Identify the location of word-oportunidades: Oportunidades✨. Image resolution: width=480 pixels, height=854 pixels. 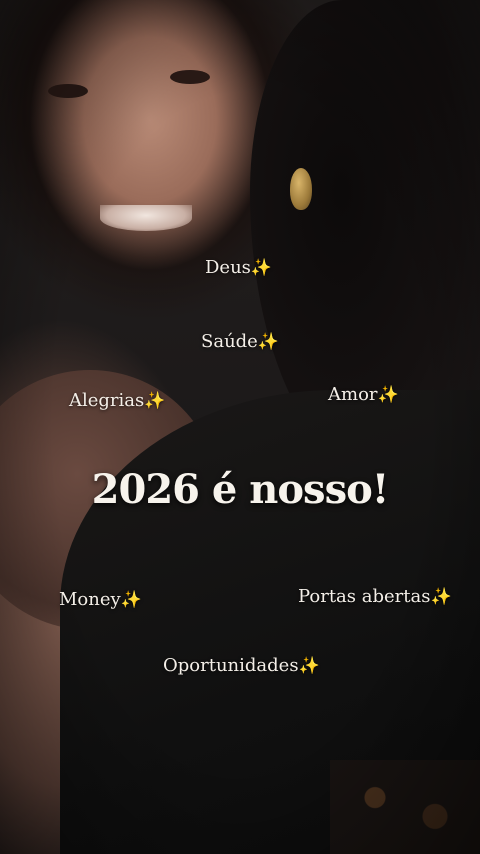
(241, 665).